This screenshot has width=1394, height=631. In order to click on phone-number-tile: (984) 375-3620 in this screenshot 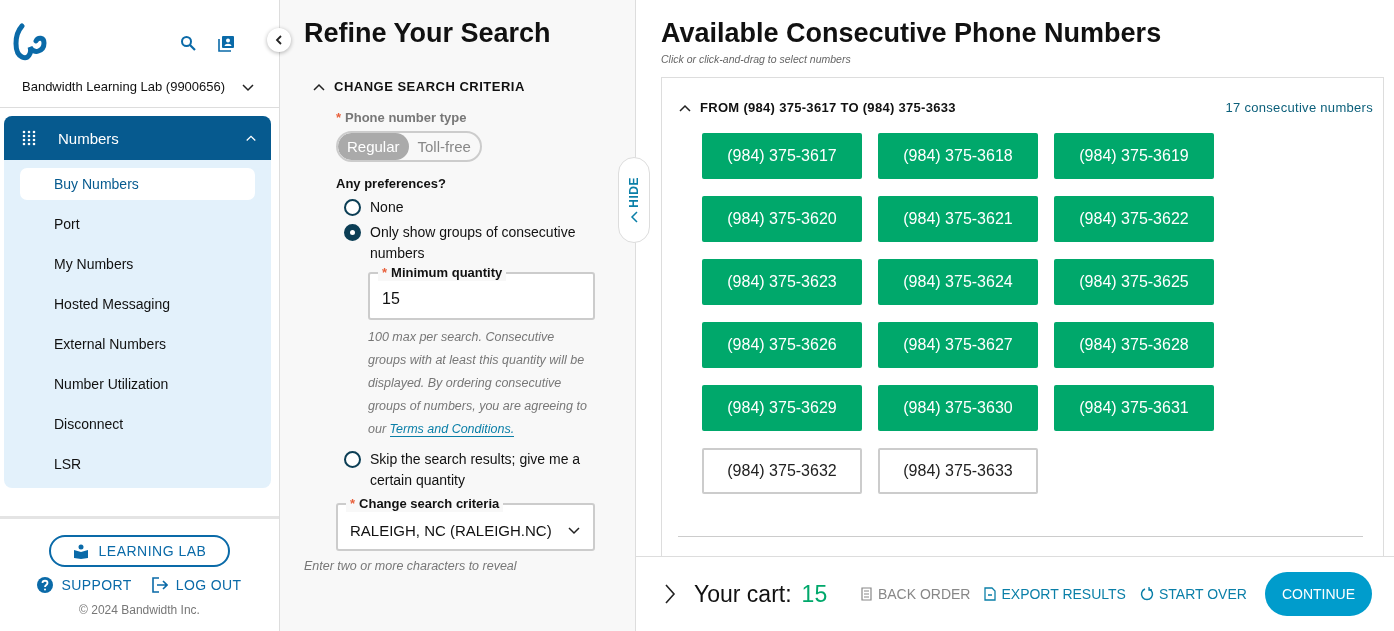, I will do `click(782, 219)`.